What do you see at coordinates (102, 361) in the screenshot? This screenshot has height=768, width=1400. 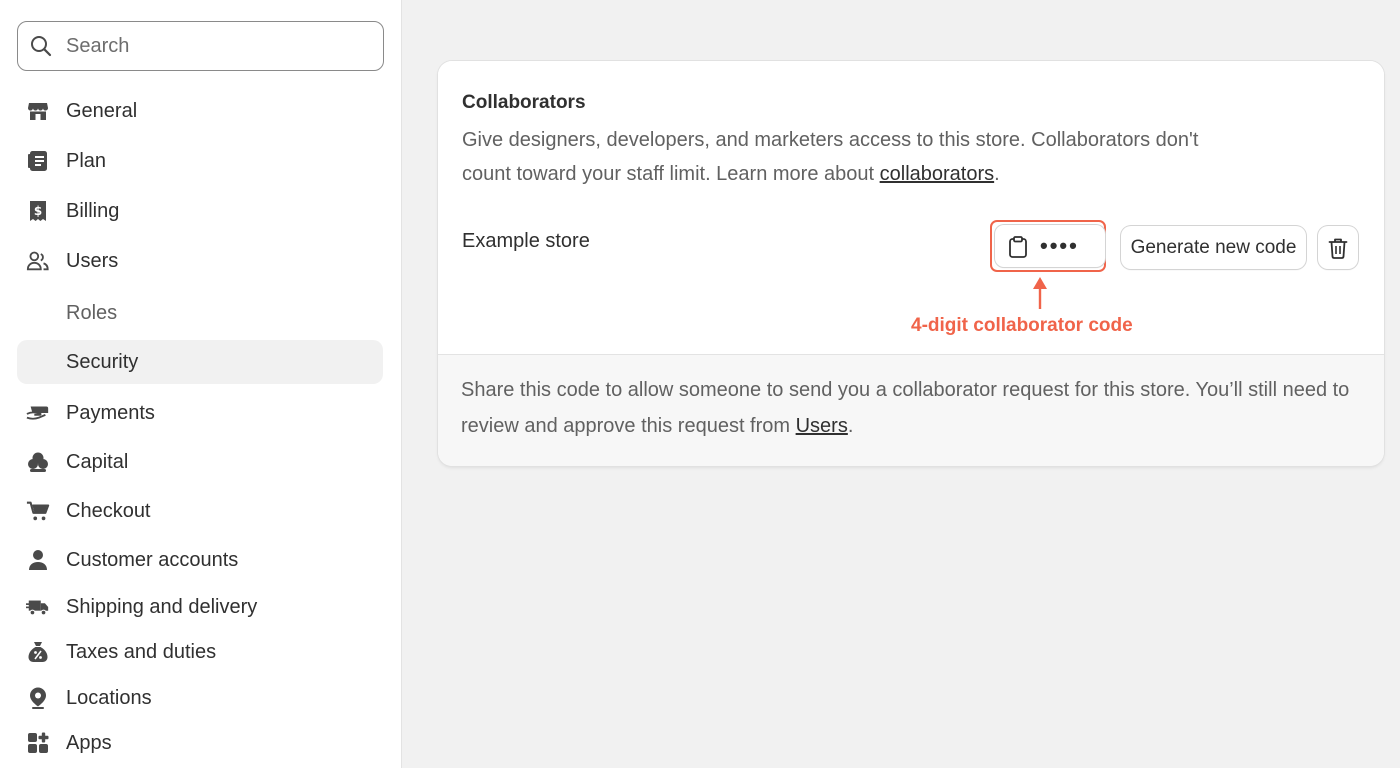 I see `sidebar-item-label: Security` at bounding box center [102, 361].